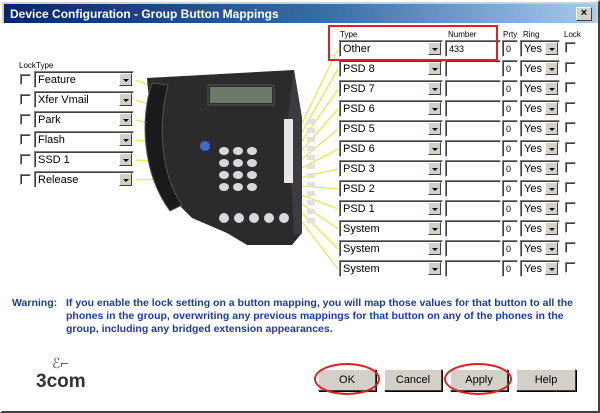  Describe the element at coordinates (391, 168) in the screenshot. I see `right-type-select: PSD 3` at that location.